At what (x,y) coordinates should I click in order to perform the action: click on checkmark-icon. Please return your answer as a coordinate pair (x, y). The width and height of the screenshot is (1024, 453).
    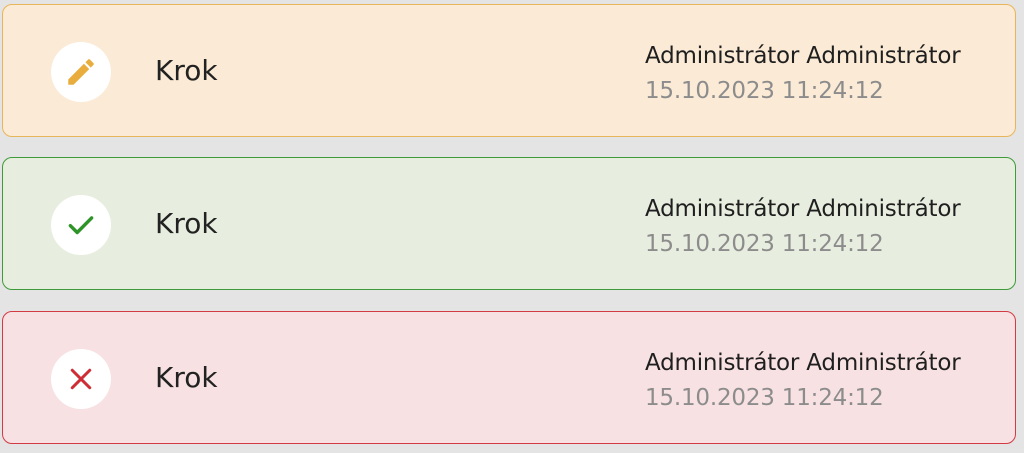
    Looking at the image, I should click on (81, 225).